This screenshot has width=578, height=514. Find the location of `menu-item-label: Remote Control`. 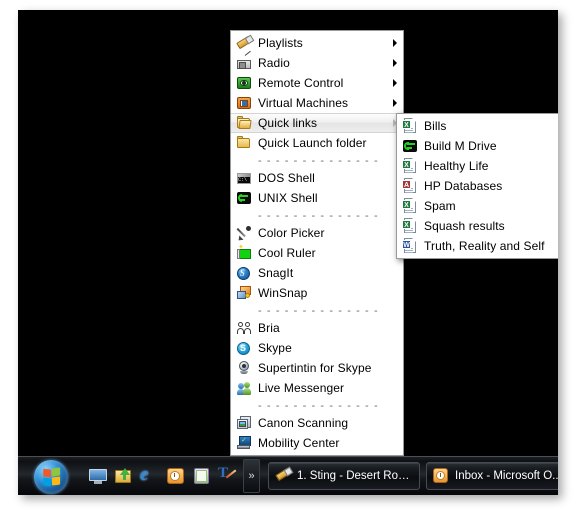

menu-item-label: Remote Control is located at coordinates (301, 83).